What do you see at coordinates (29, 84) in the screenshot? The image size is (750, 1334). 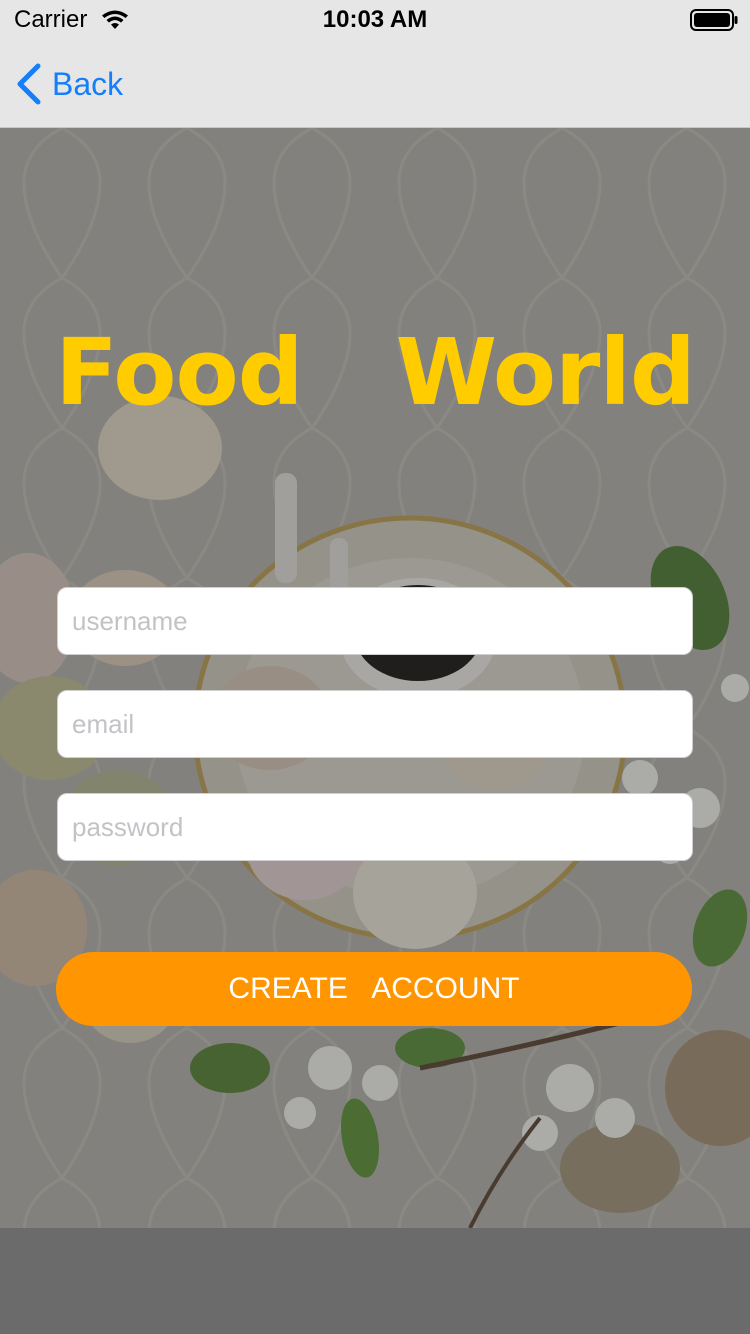 I see `chevron-left-icon` at bounding box center [29, 84].